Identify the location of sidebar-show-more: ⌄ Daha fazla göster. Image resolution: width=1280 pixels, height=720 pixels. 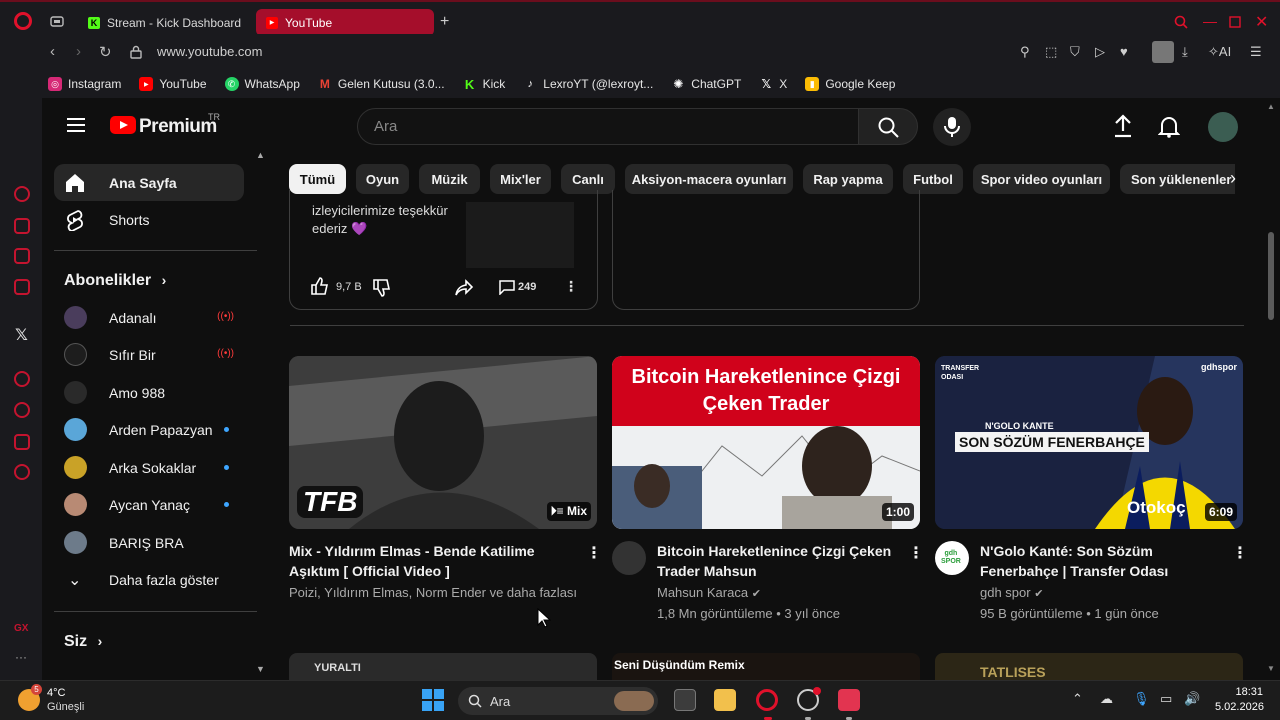
(149, 579).